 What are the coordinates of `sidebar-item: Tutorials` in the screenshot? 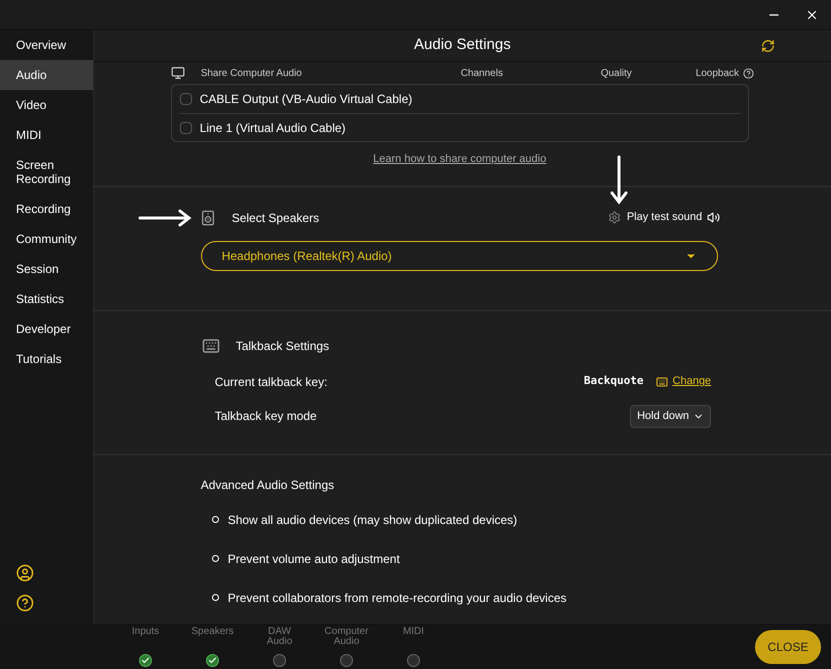 It's located at (46, 359).